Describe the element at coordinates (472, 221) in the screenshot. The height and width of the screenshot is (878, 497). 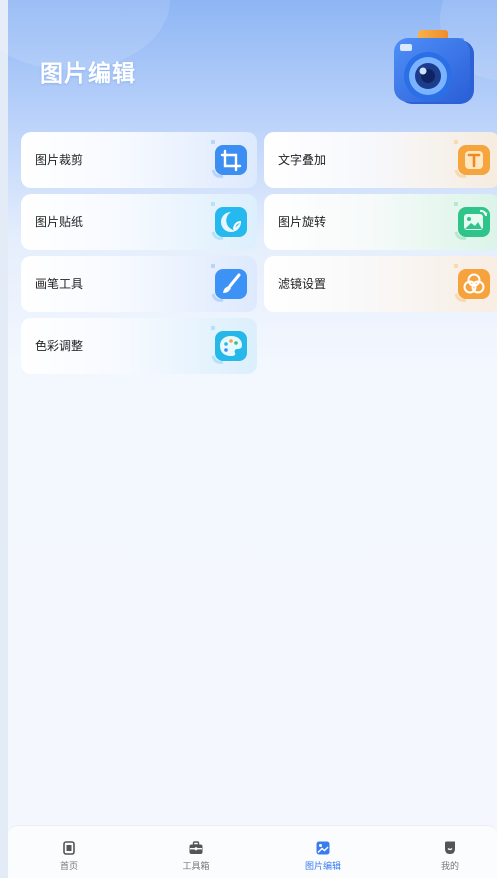
I see `image-rotate-icon` at that location.